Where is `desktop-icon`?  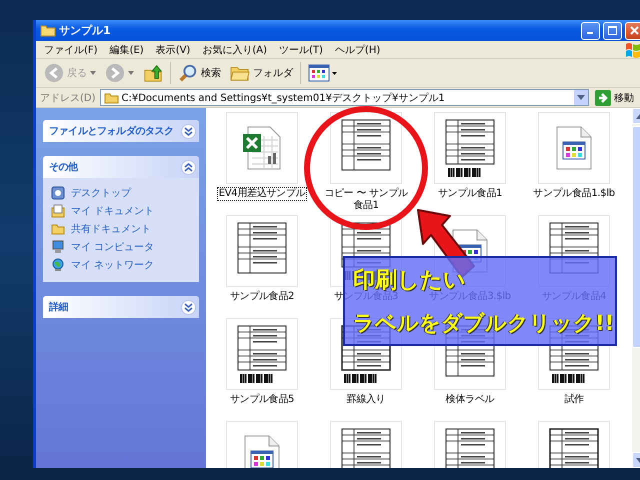
desktop-icon is located at coordinates (58, 193).